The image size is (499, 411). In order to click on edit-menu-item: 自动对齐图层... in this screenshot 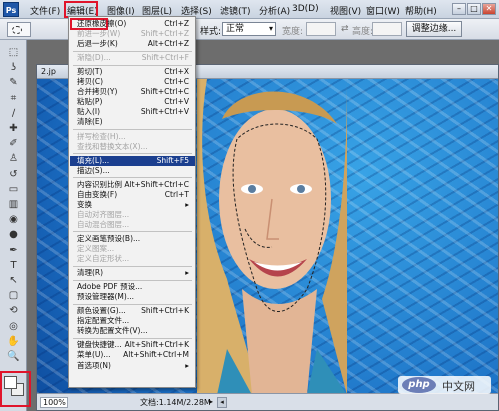, I will do `click(132, 215)`.